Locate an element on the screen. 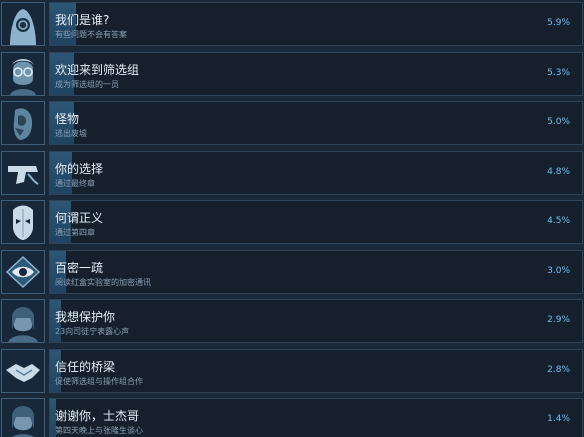 The width and height of the screenshot is (584, 437). achievement-title: 怪物 is located at coordinates (67, 119).